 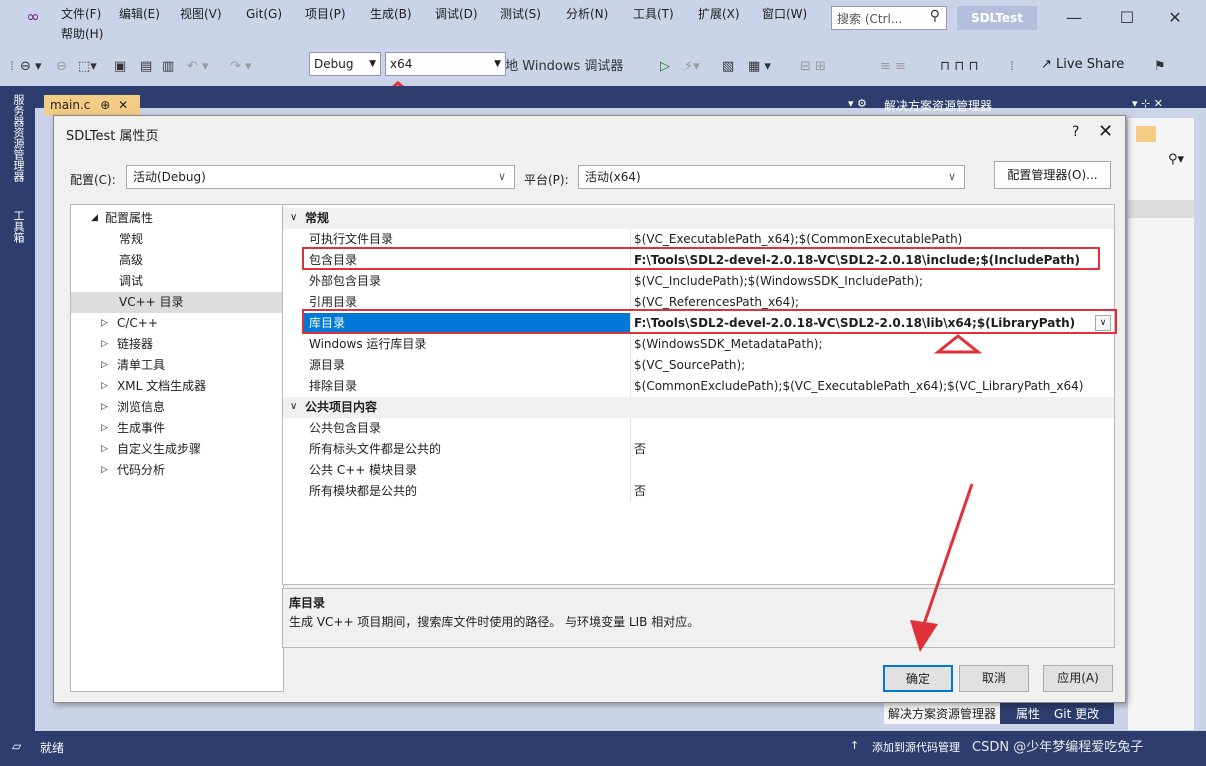 I want to click on tree-item-custom-build: ▷ 自定义生成步骤, so click(x=177, y=449).